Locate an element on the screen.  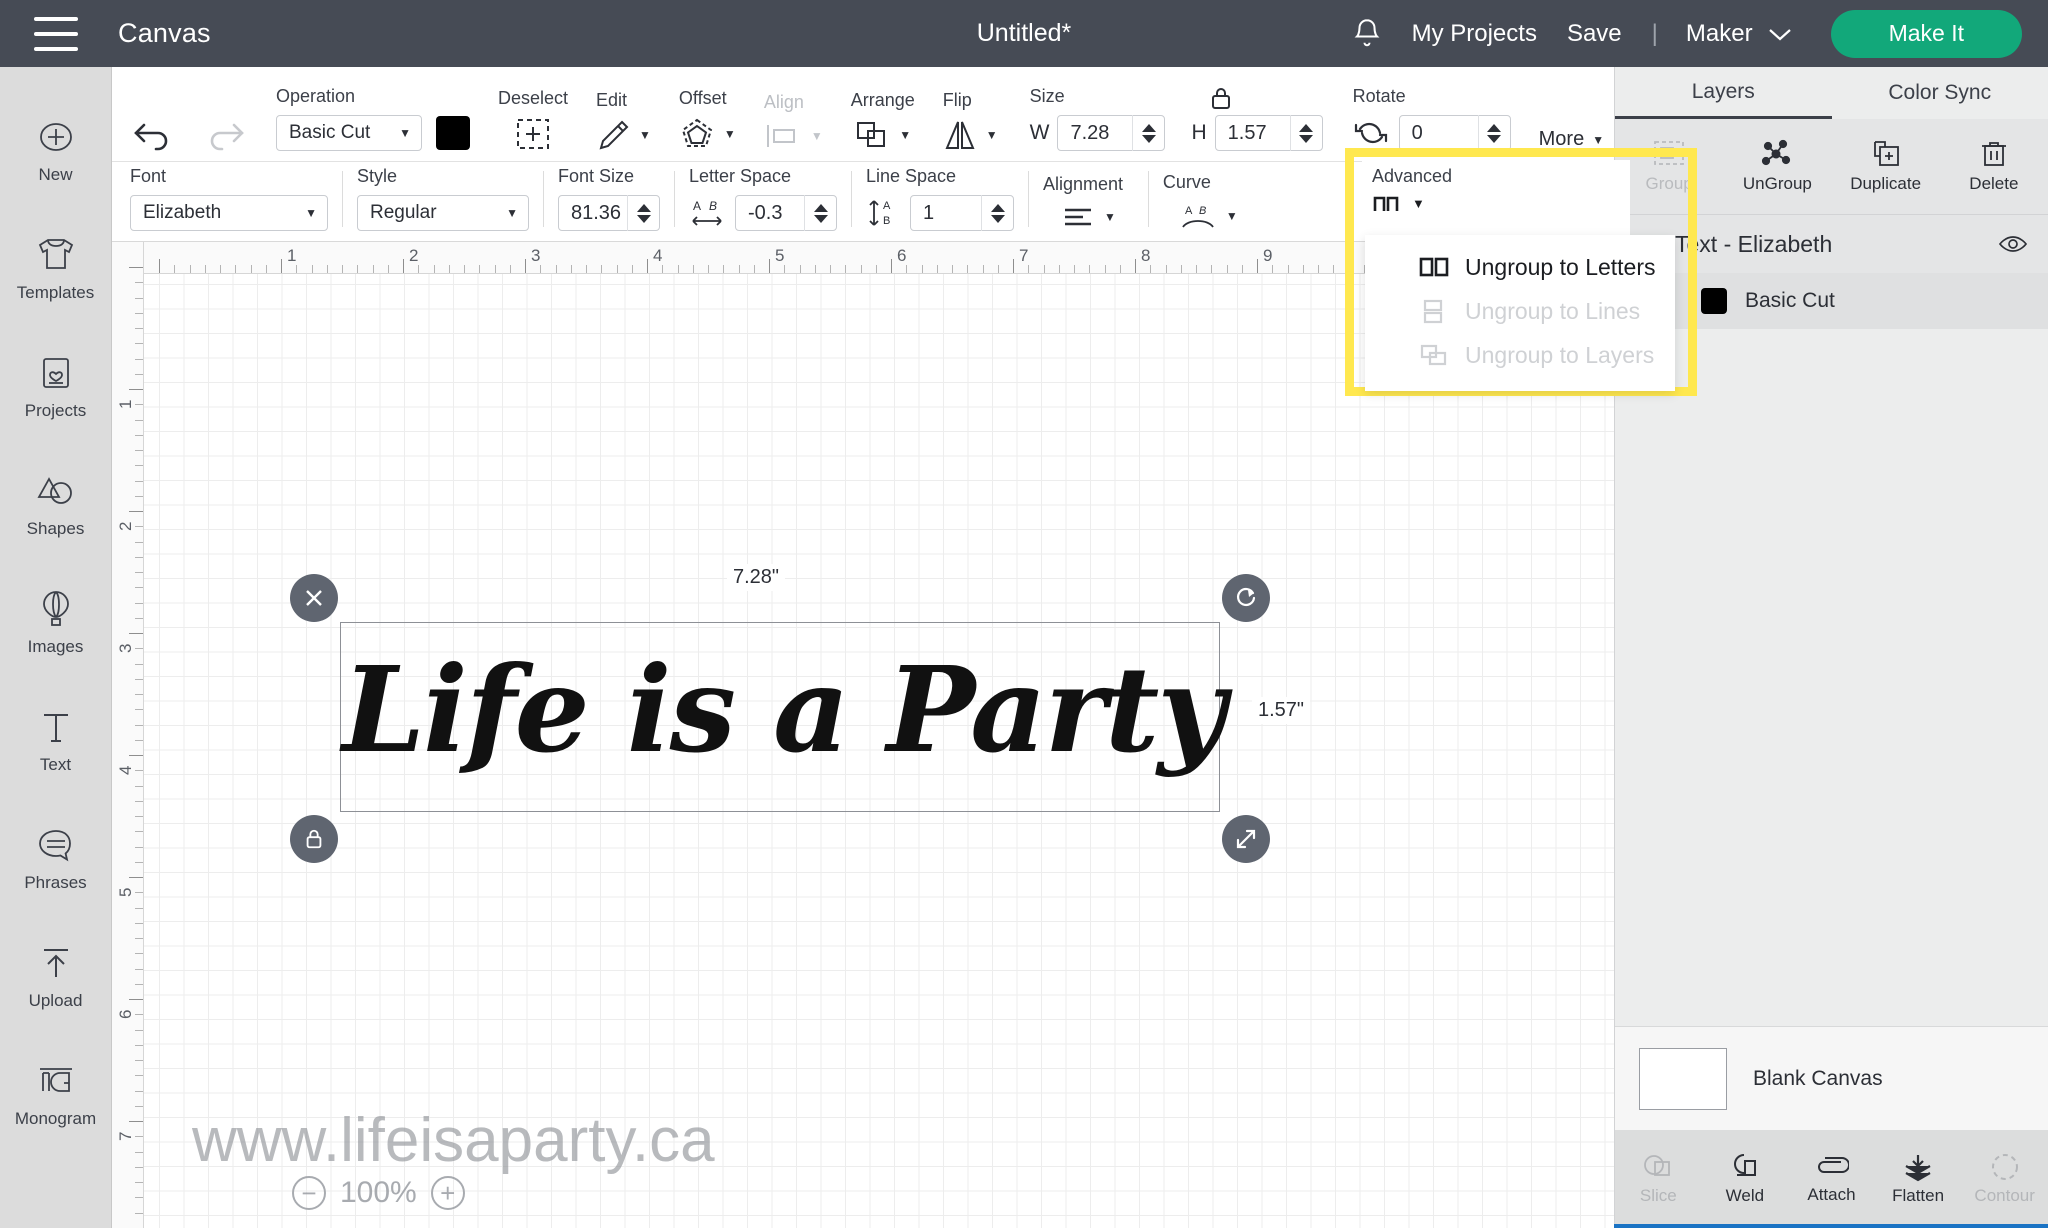
tab-color-sync: Color Sync is located at coordinates (1940, 93).